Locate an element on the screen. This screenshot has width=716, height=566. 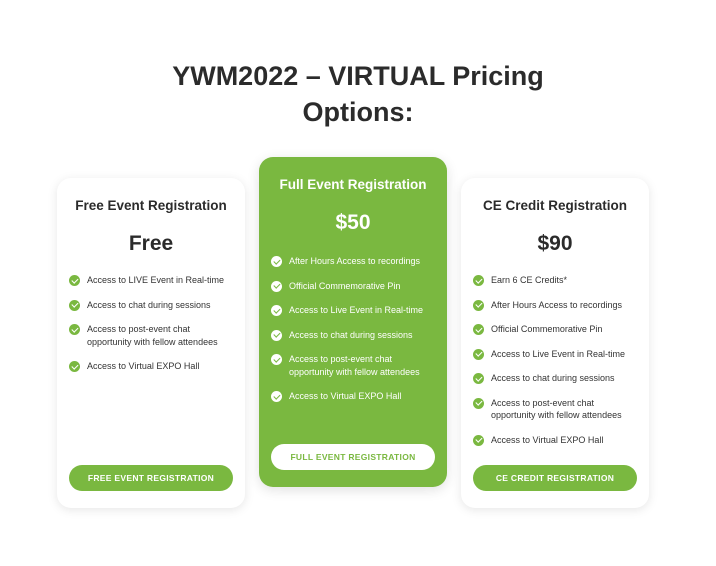
page-title: YWM2022 – VIRTUAL Pricing Options: is located at coordinates (358, 94).